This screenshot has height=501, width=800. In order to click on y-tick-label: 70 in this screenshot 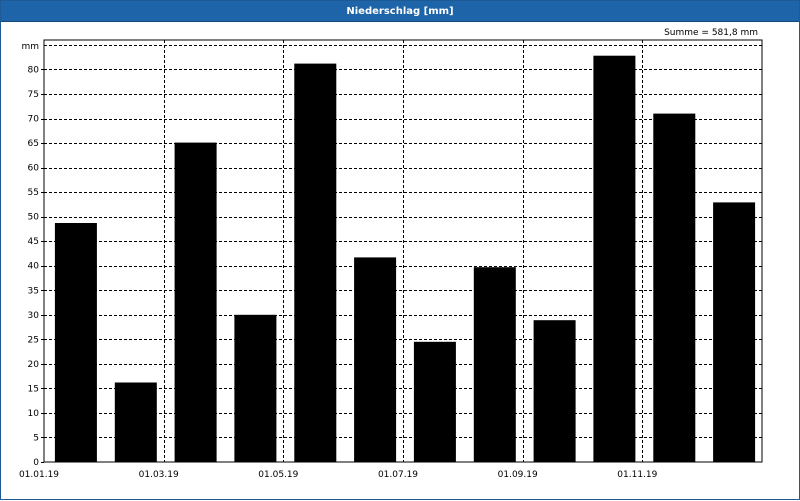, I will do `click(34, 120)`.